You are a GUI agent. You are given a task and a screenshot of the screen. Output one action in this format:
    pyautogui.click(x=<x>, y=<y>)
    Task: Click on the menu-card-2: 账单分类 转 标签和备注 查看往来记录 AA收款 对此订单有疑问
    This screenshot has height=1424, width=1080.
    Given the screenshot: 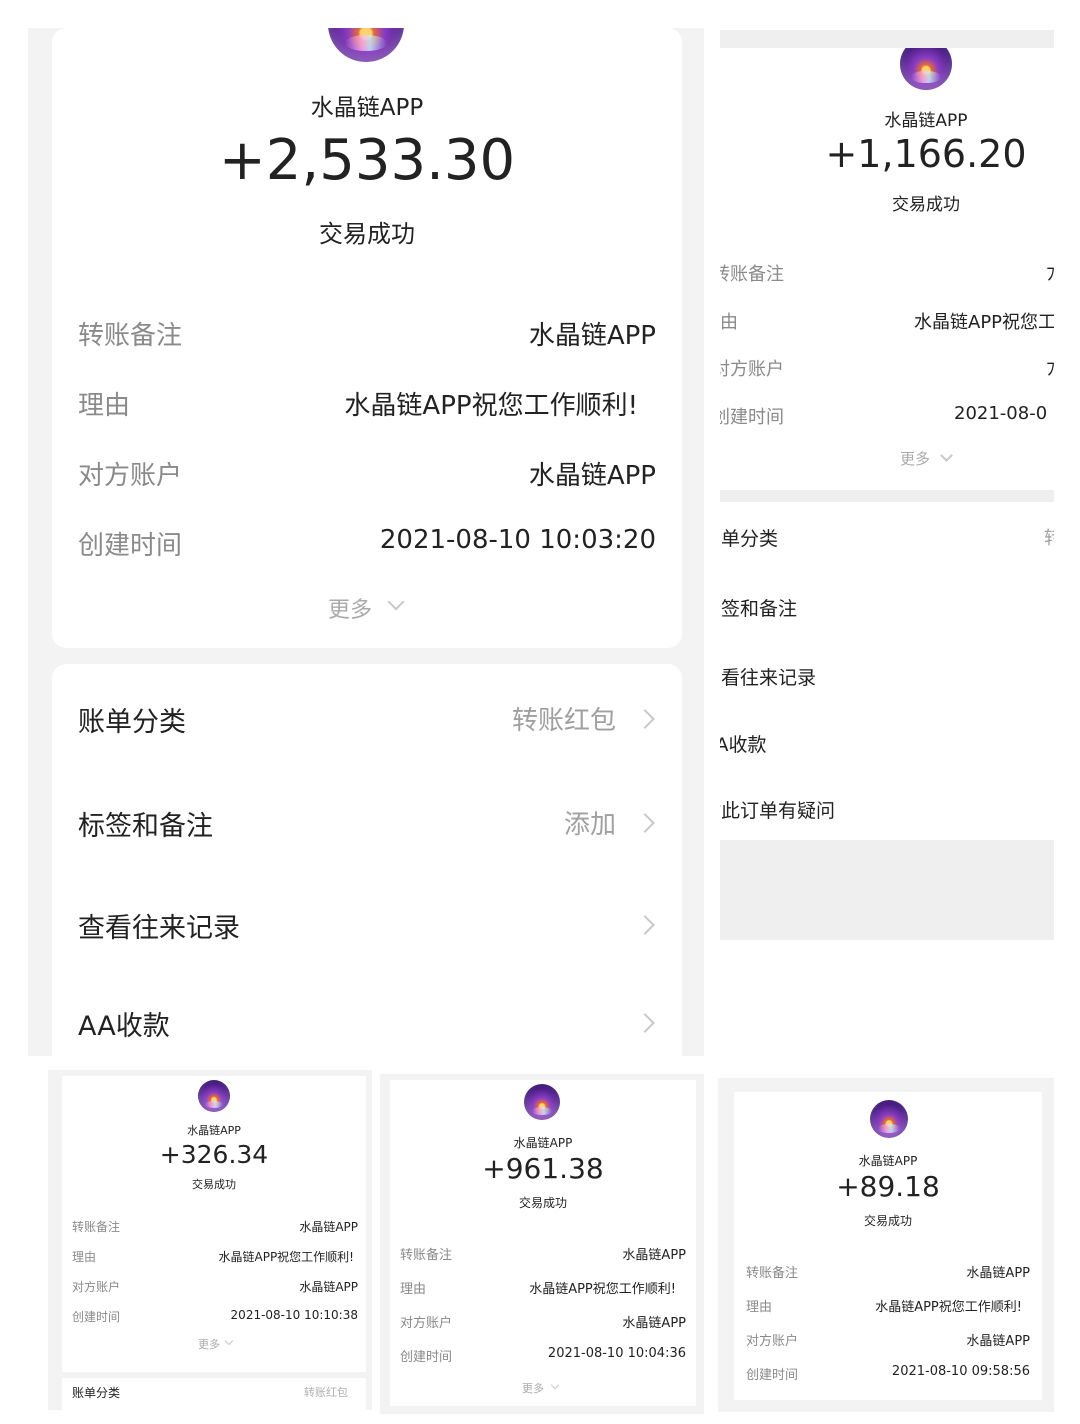 What is the action you would take?
    pyautogui.click(x=887, y=670)
    